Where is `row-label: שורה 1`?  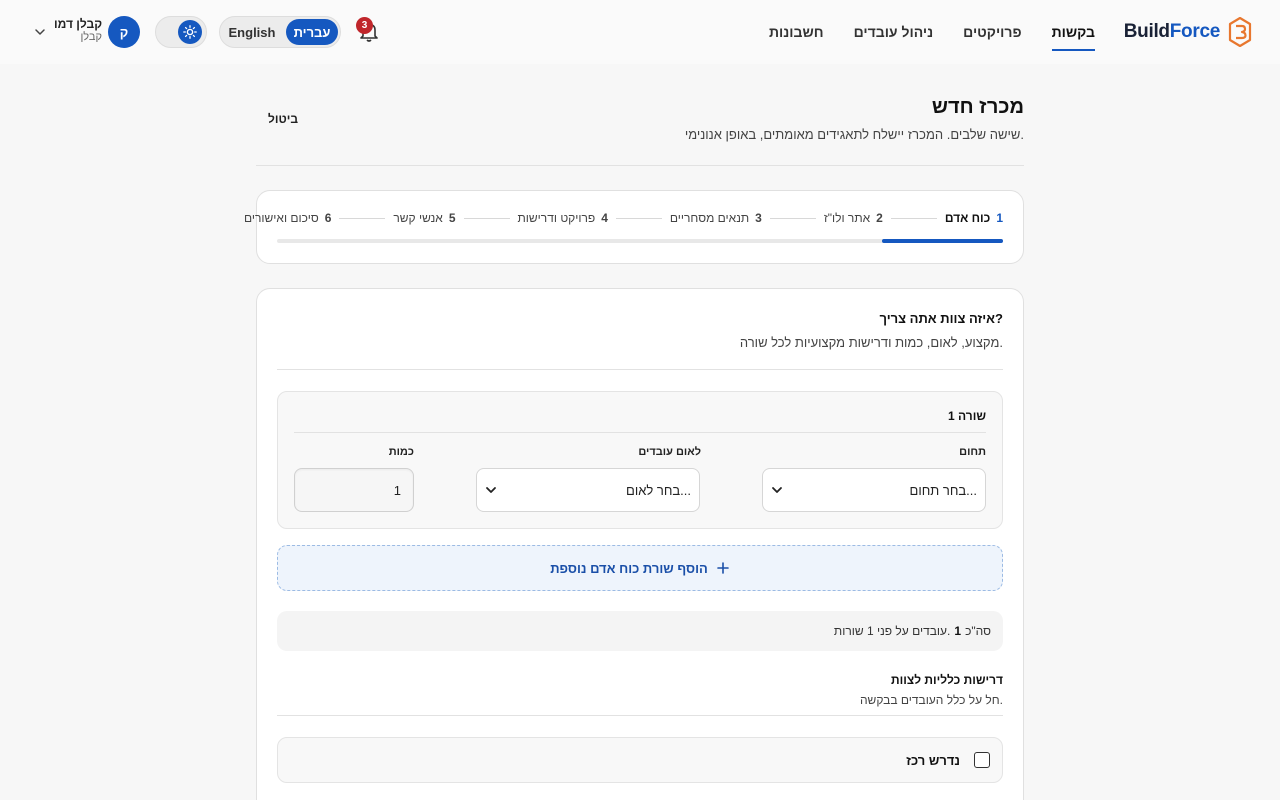
row-label: שורה 1 is located at coordinates (967, 416).